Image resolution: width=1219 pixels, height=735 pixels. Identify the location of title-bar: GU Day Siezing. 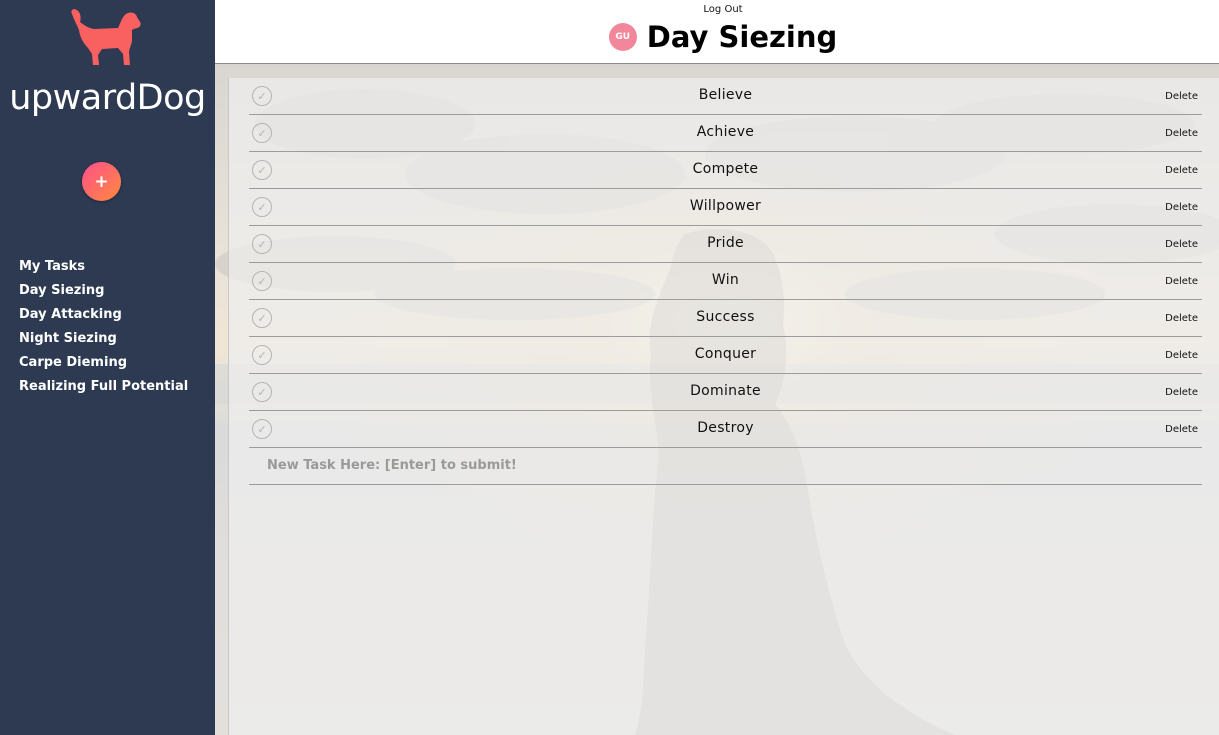
(717, 37).